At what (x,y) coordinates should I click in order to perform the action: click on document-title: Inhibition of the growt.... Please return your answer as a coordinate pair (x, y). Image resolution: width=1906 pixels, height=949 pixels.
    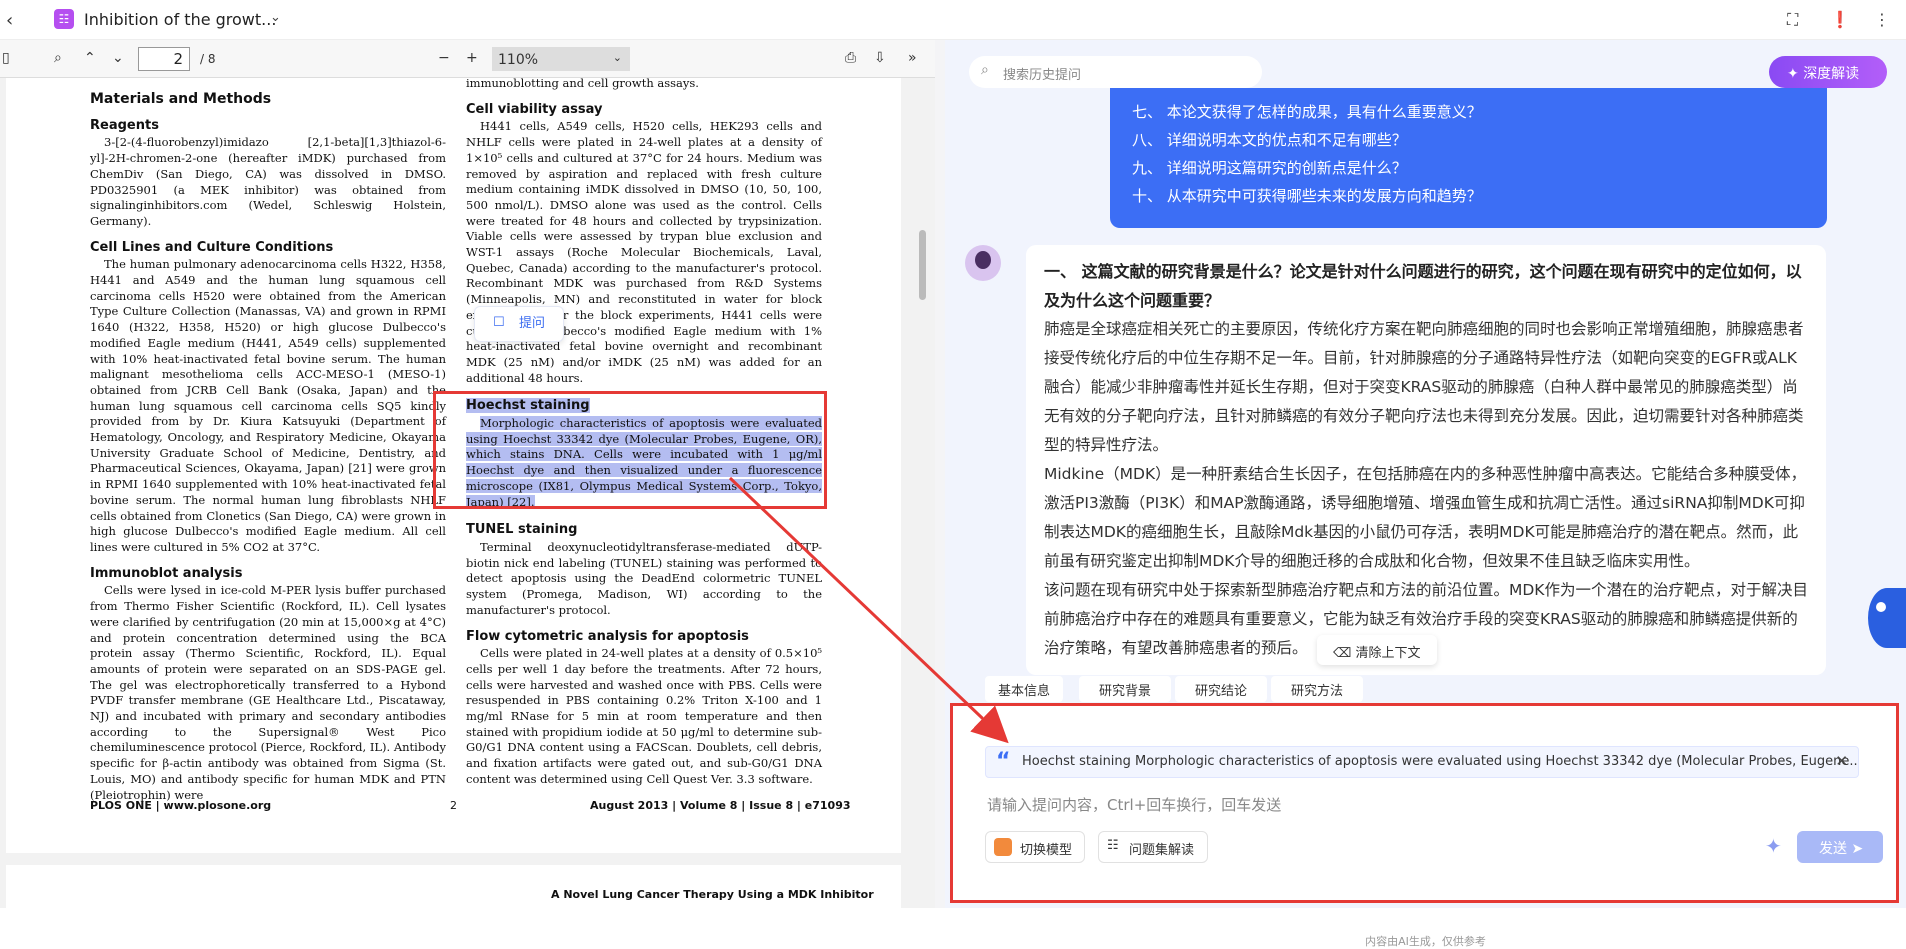
    Looking at the image, I should click on (180, 19).